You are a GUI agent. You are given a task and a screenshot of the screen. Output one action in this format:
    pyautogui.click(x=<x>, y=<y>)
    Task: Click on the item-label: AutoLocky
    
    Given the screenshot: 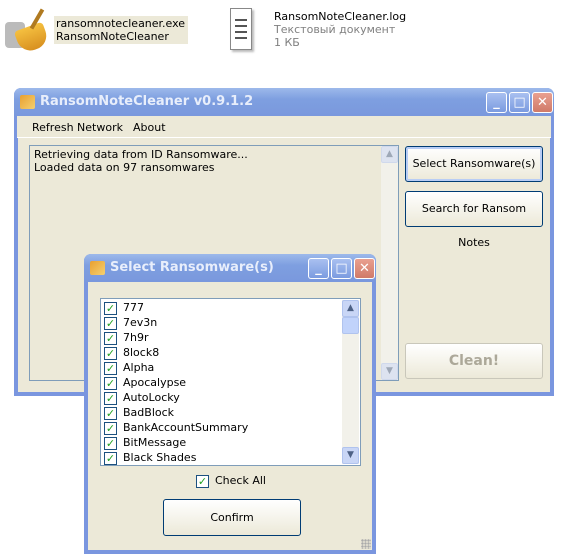 What is the action you would take?
    pyautogui.click(x=151, y=397)
    